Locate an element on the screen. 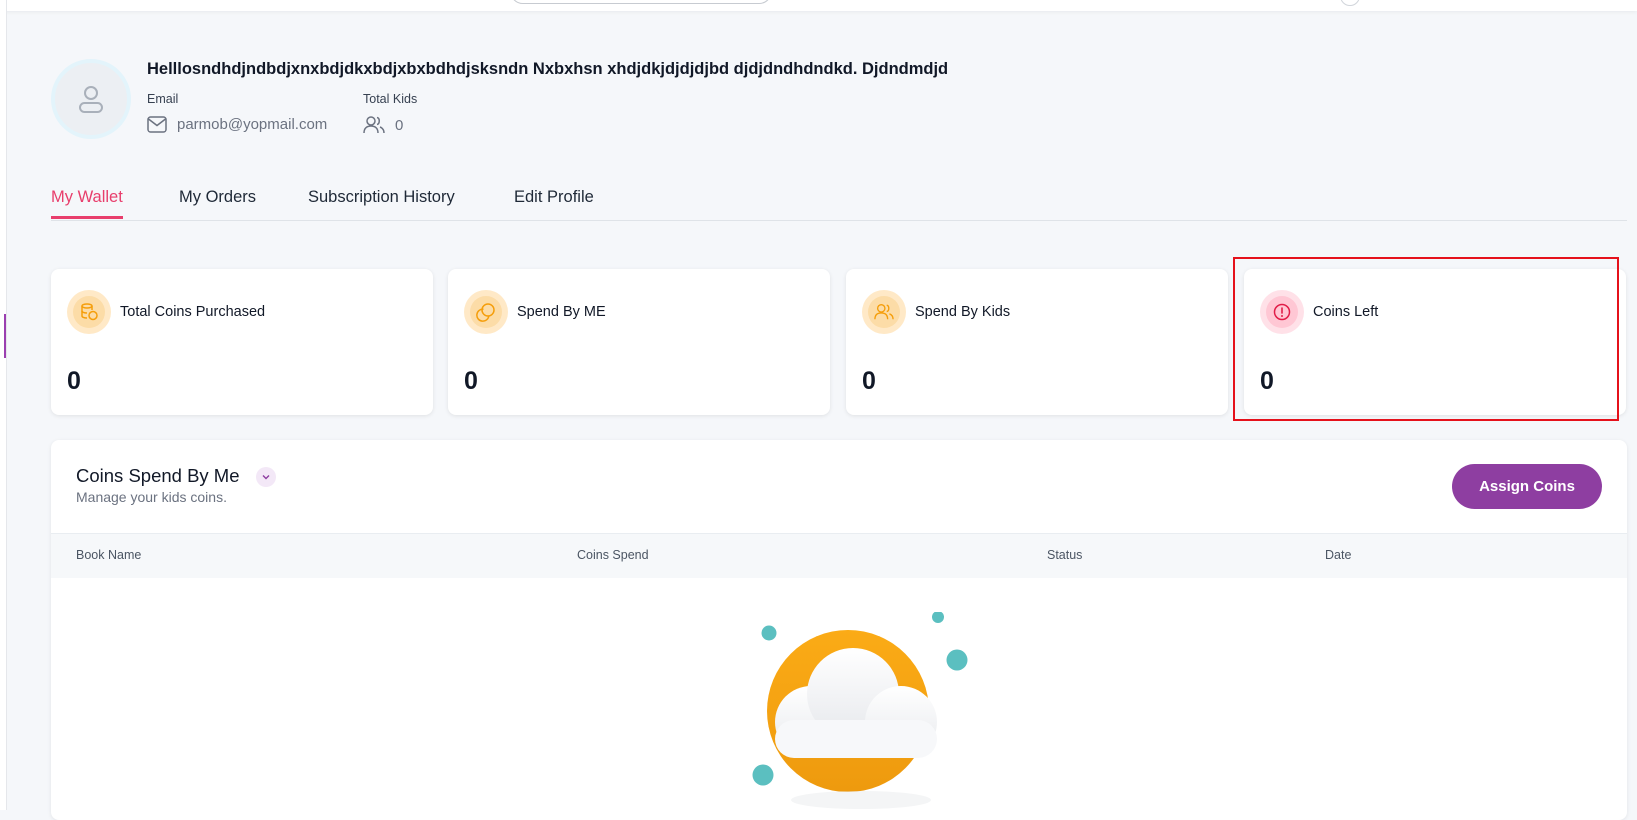 This screenshot has width=1637, height=820. table-header: Book Name Coins Spend Status Date is located at coordinates (839, 555).